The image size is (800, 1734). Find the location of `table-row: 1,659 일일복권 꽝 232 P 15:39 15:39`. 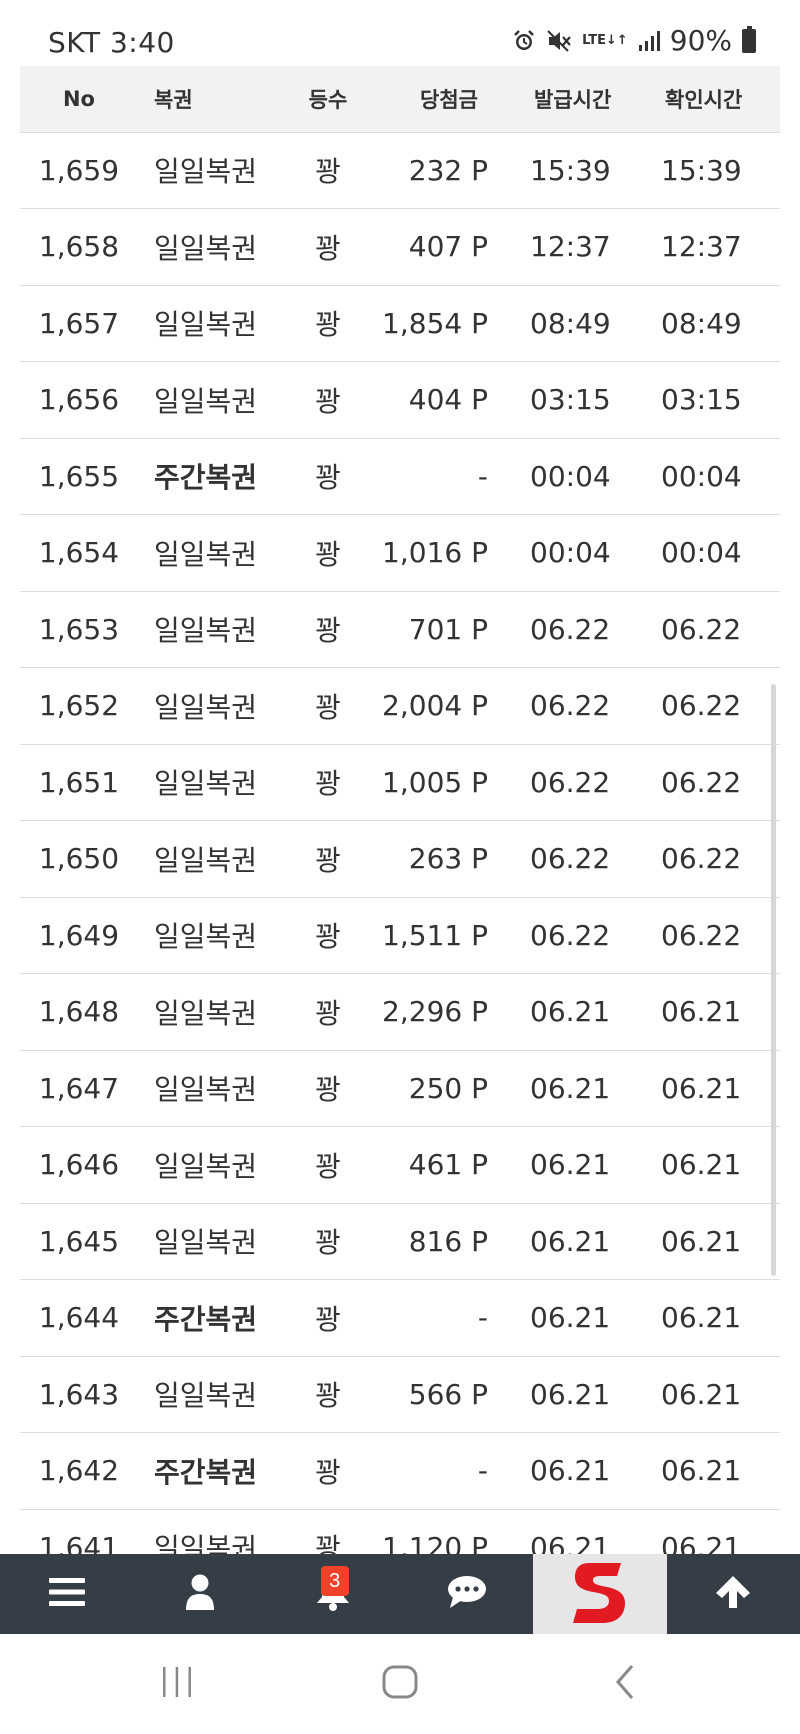

table-row: 1,659 일일복권 꽝 232 P 15:39 15:39 is located at coordinates (400, 170).